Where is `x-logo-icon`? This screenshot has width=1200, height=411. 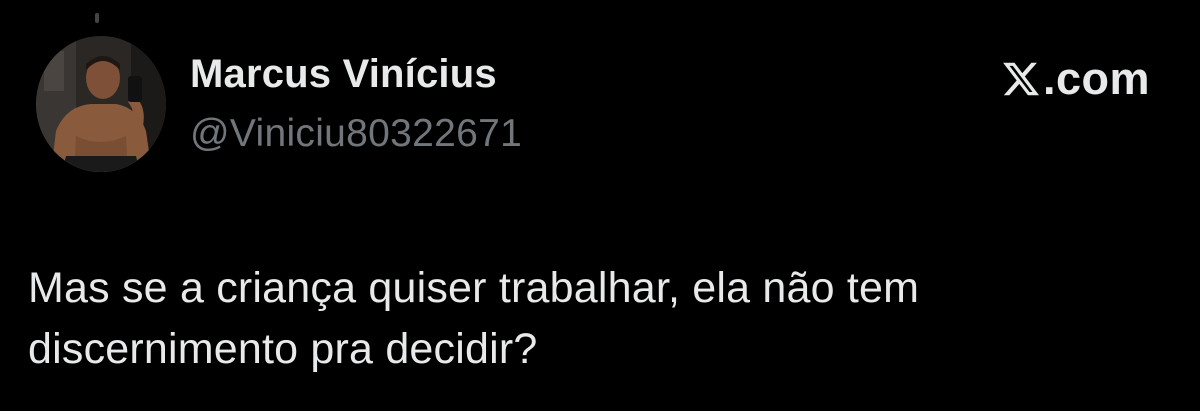 x-logo-icon is located at coordinates (1021, 78).